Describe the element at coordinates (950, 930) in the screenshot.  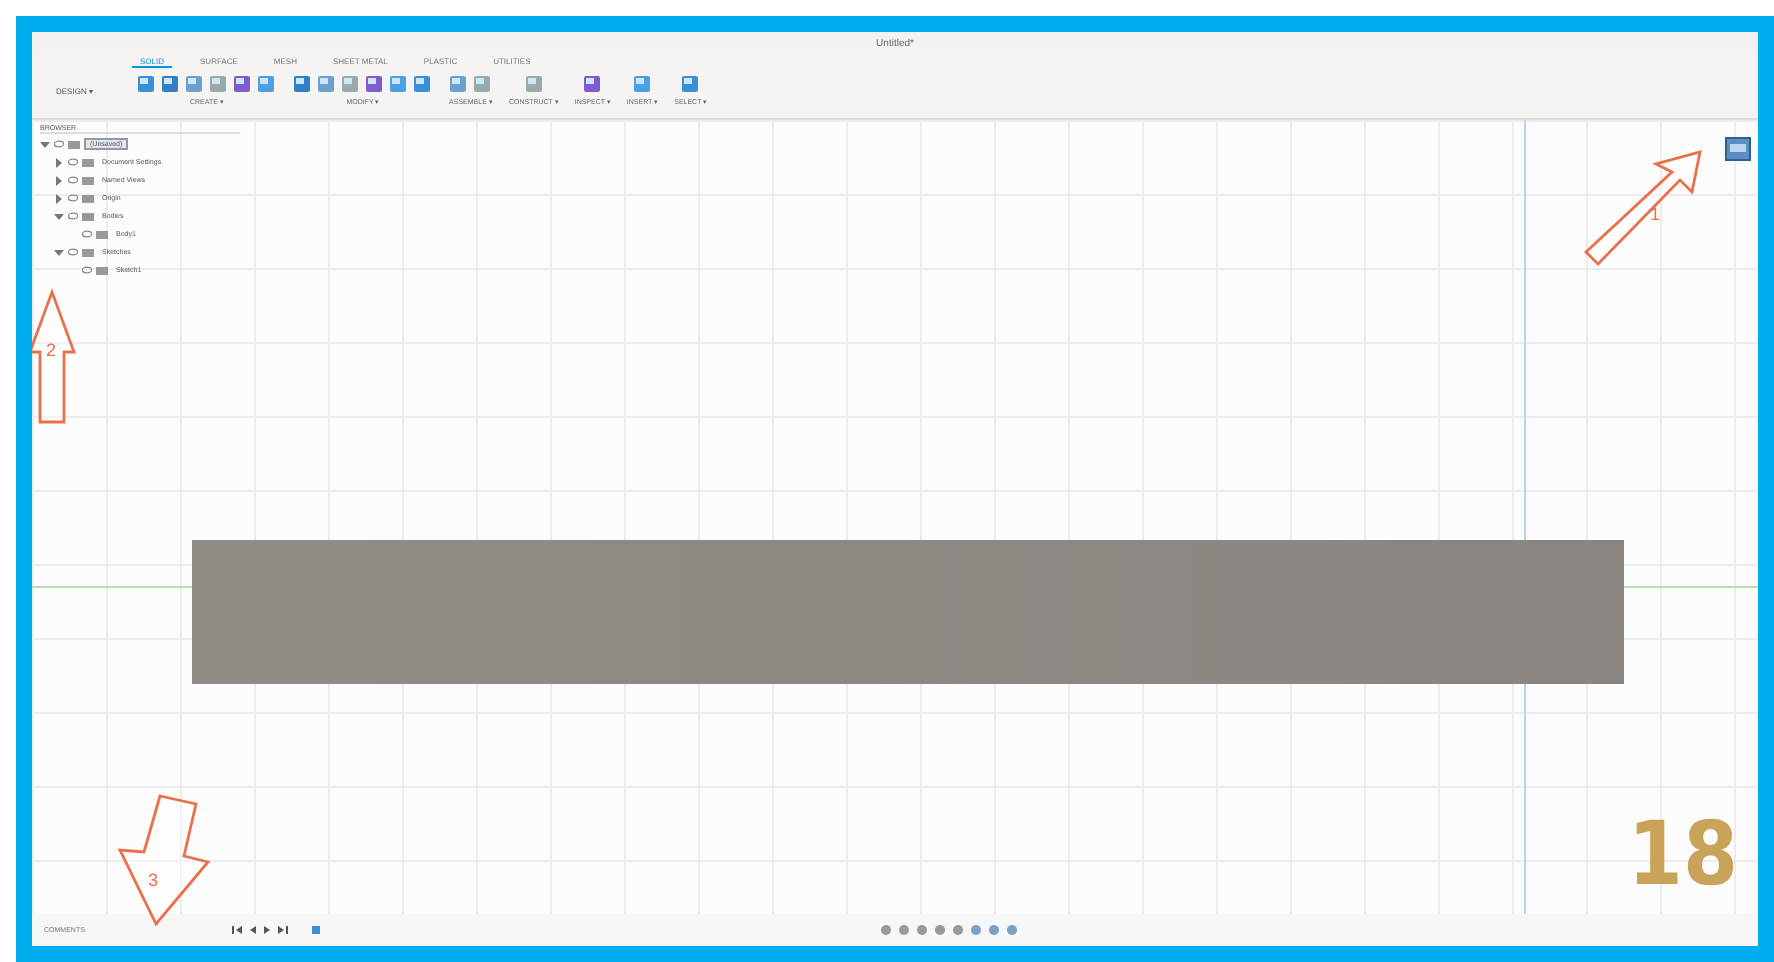
I see `navigation-toolbar-icon` at that location.